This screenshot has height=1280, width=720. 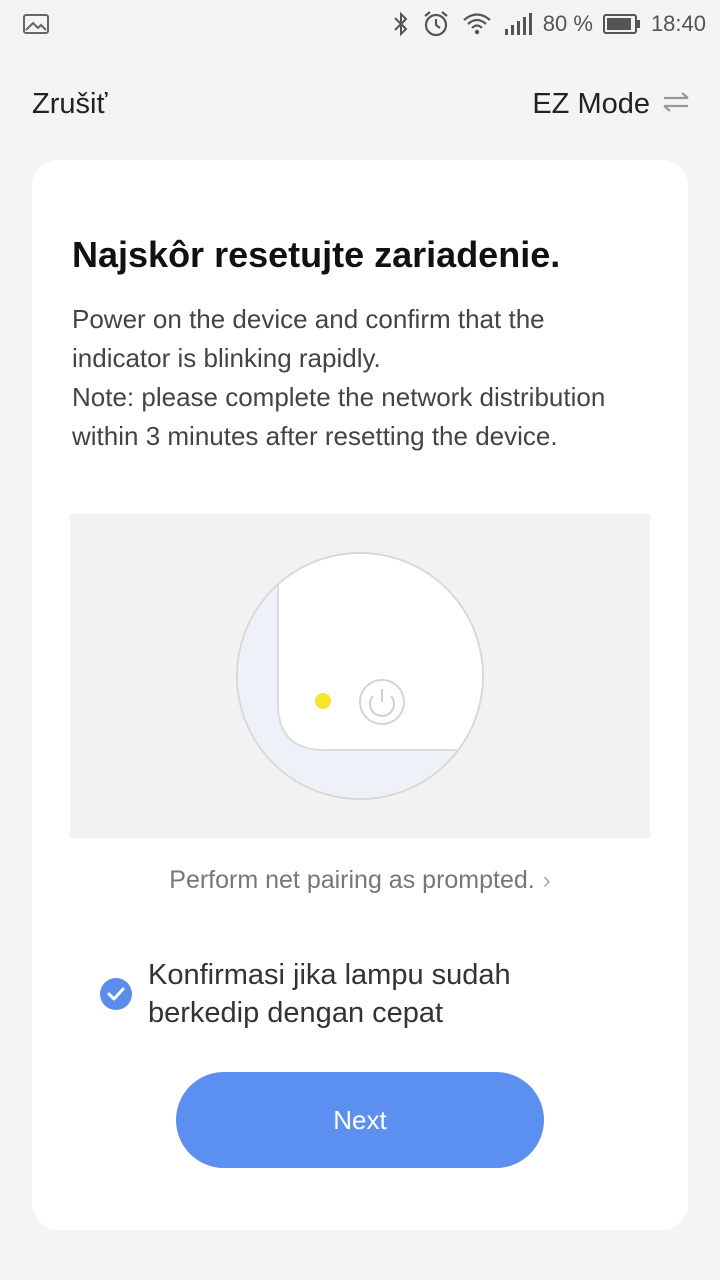 I want to click on mode-switch-button: EZ Mode, so click(x=611, y=104).